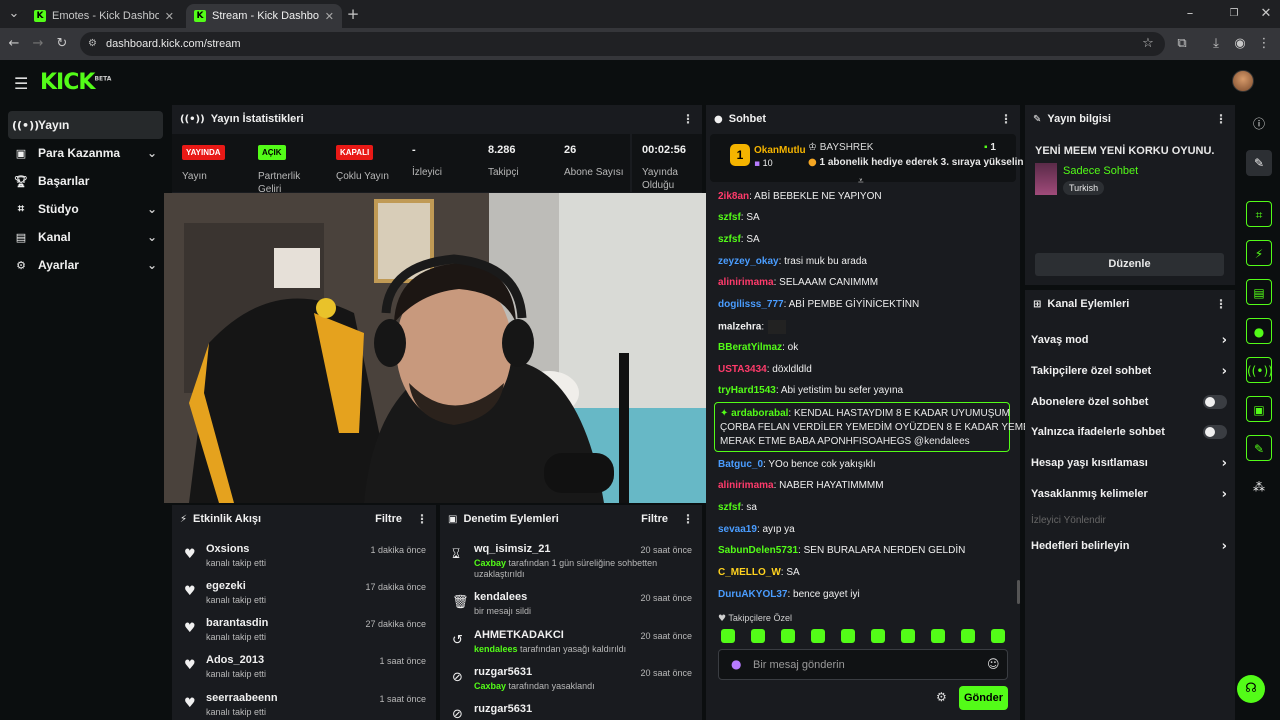 The image size is (1280, 720). What do you see at coordinates (1129, 371) in the screenshot?
I see `action-followers-only: Takipçilere özel sohbet ›` at bounding box center [1129, 371].